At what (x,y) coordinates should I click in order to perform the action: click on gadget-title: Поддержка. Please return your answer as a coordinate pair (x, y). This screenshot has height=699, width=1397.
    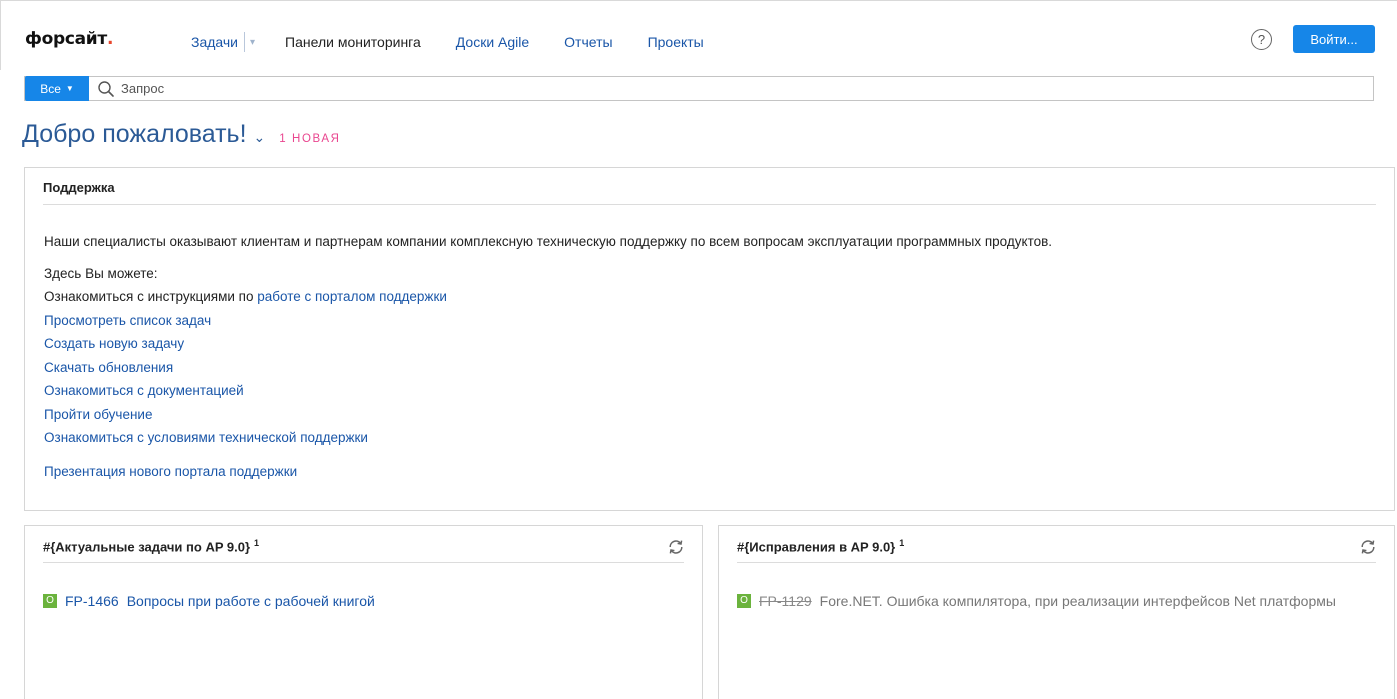
    Looking at the image, I should click on (79, 187).